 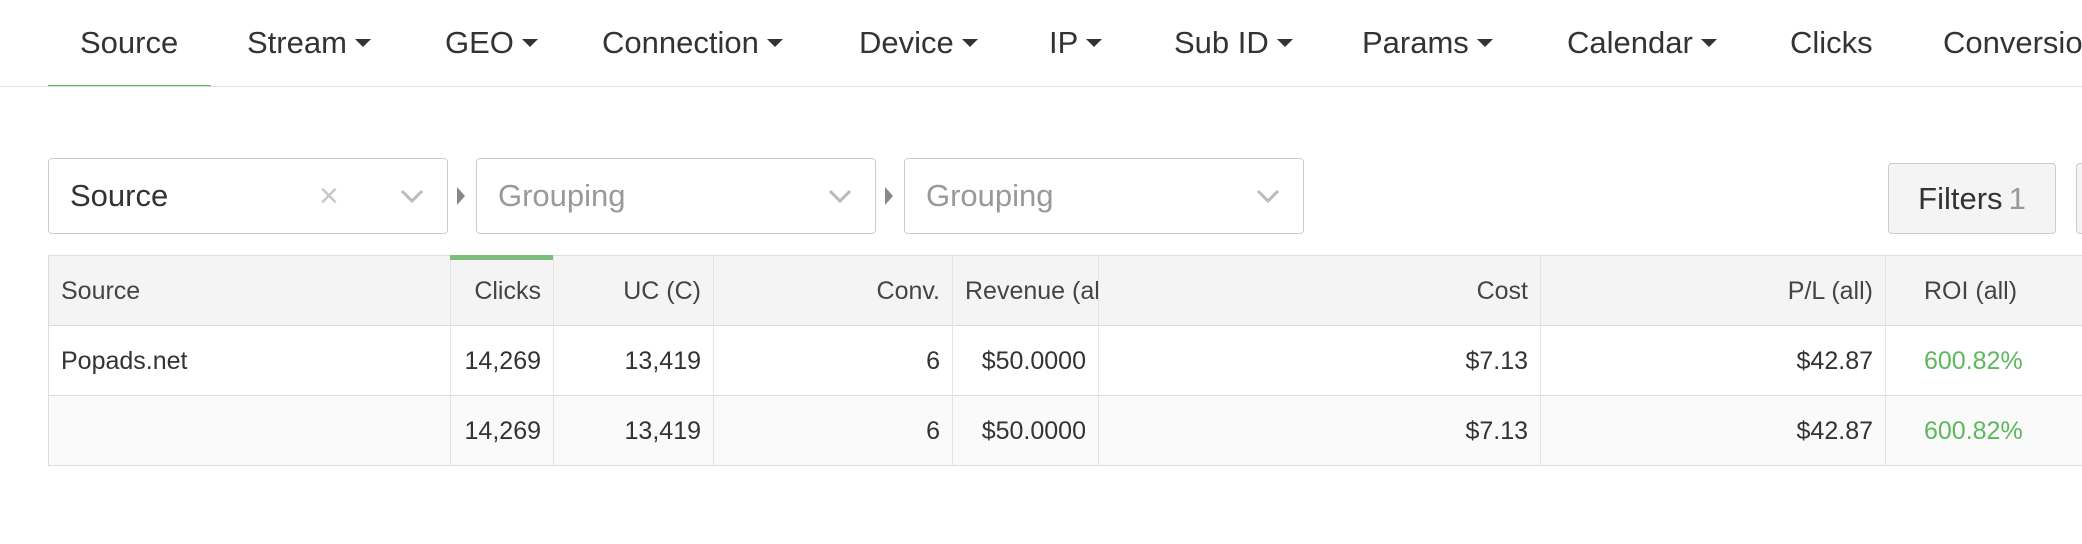 I want to click on tab-calendar: Calendar, so click(x=1642, y=43).